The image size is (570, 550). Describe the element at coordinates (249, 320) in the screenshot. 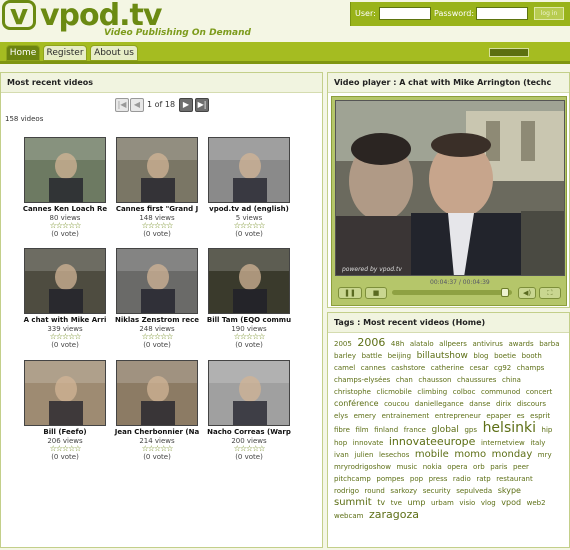

I see `video-title: Bill Tam (EQO commu` at that location.